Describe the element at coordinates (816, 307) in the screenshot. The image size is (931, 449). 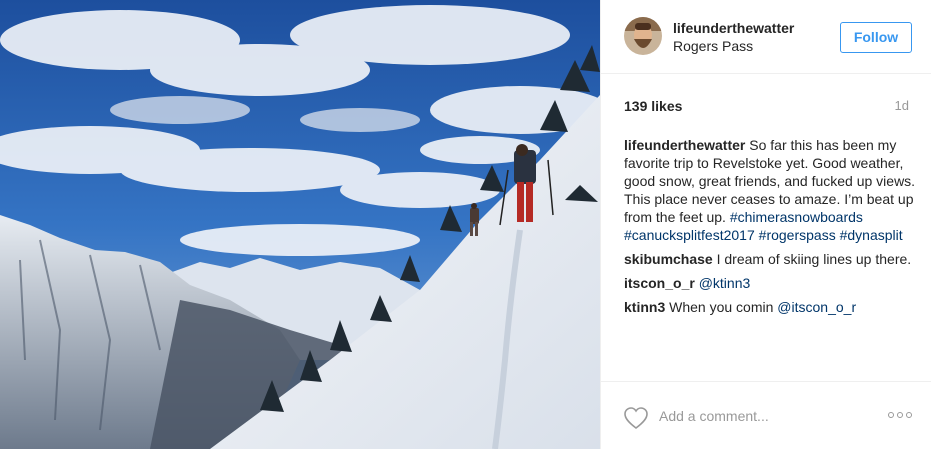
I see `comment-mention: @itscon_o_r` at that location.